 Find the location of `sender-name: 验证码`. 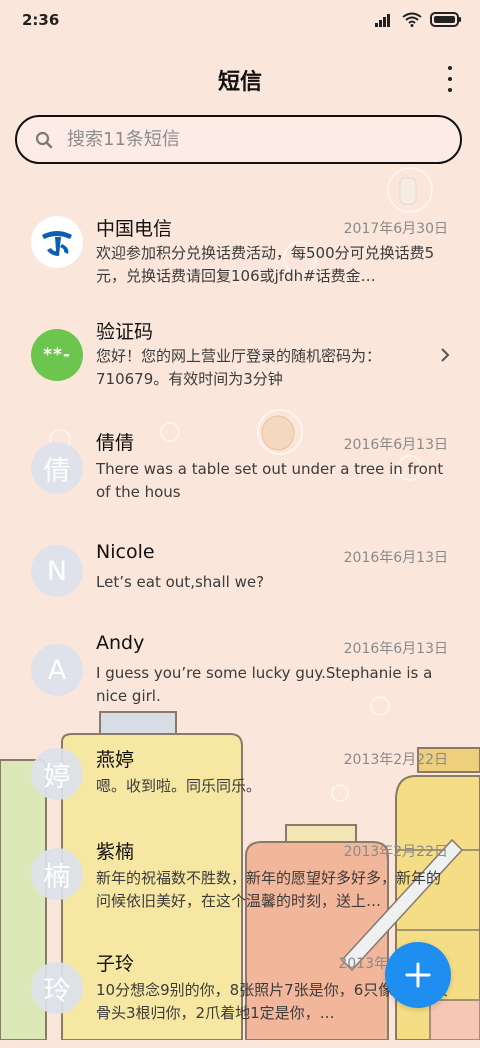

sender-name: 验证码 is located at coordinates (125, 332).